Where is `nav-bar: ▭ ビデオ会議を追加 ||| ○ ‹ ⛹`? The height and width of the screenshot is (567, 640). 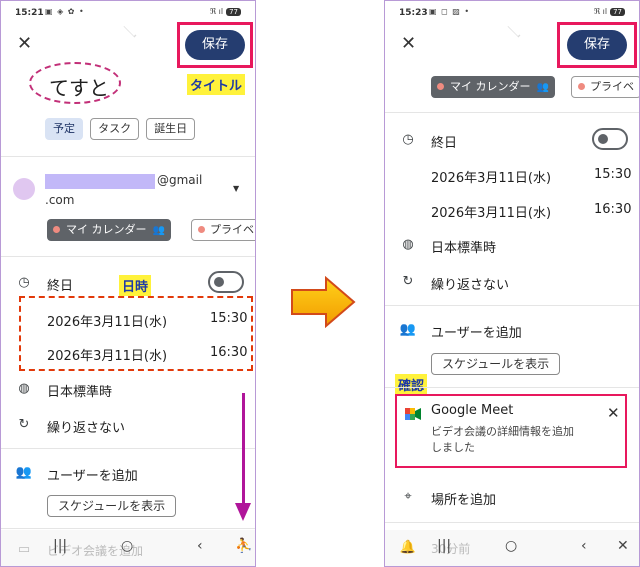 nav-bar: ▭ ビデオ会議を追加 ||| ○ ‹ ⛹ is located at coordinates (128, 548).